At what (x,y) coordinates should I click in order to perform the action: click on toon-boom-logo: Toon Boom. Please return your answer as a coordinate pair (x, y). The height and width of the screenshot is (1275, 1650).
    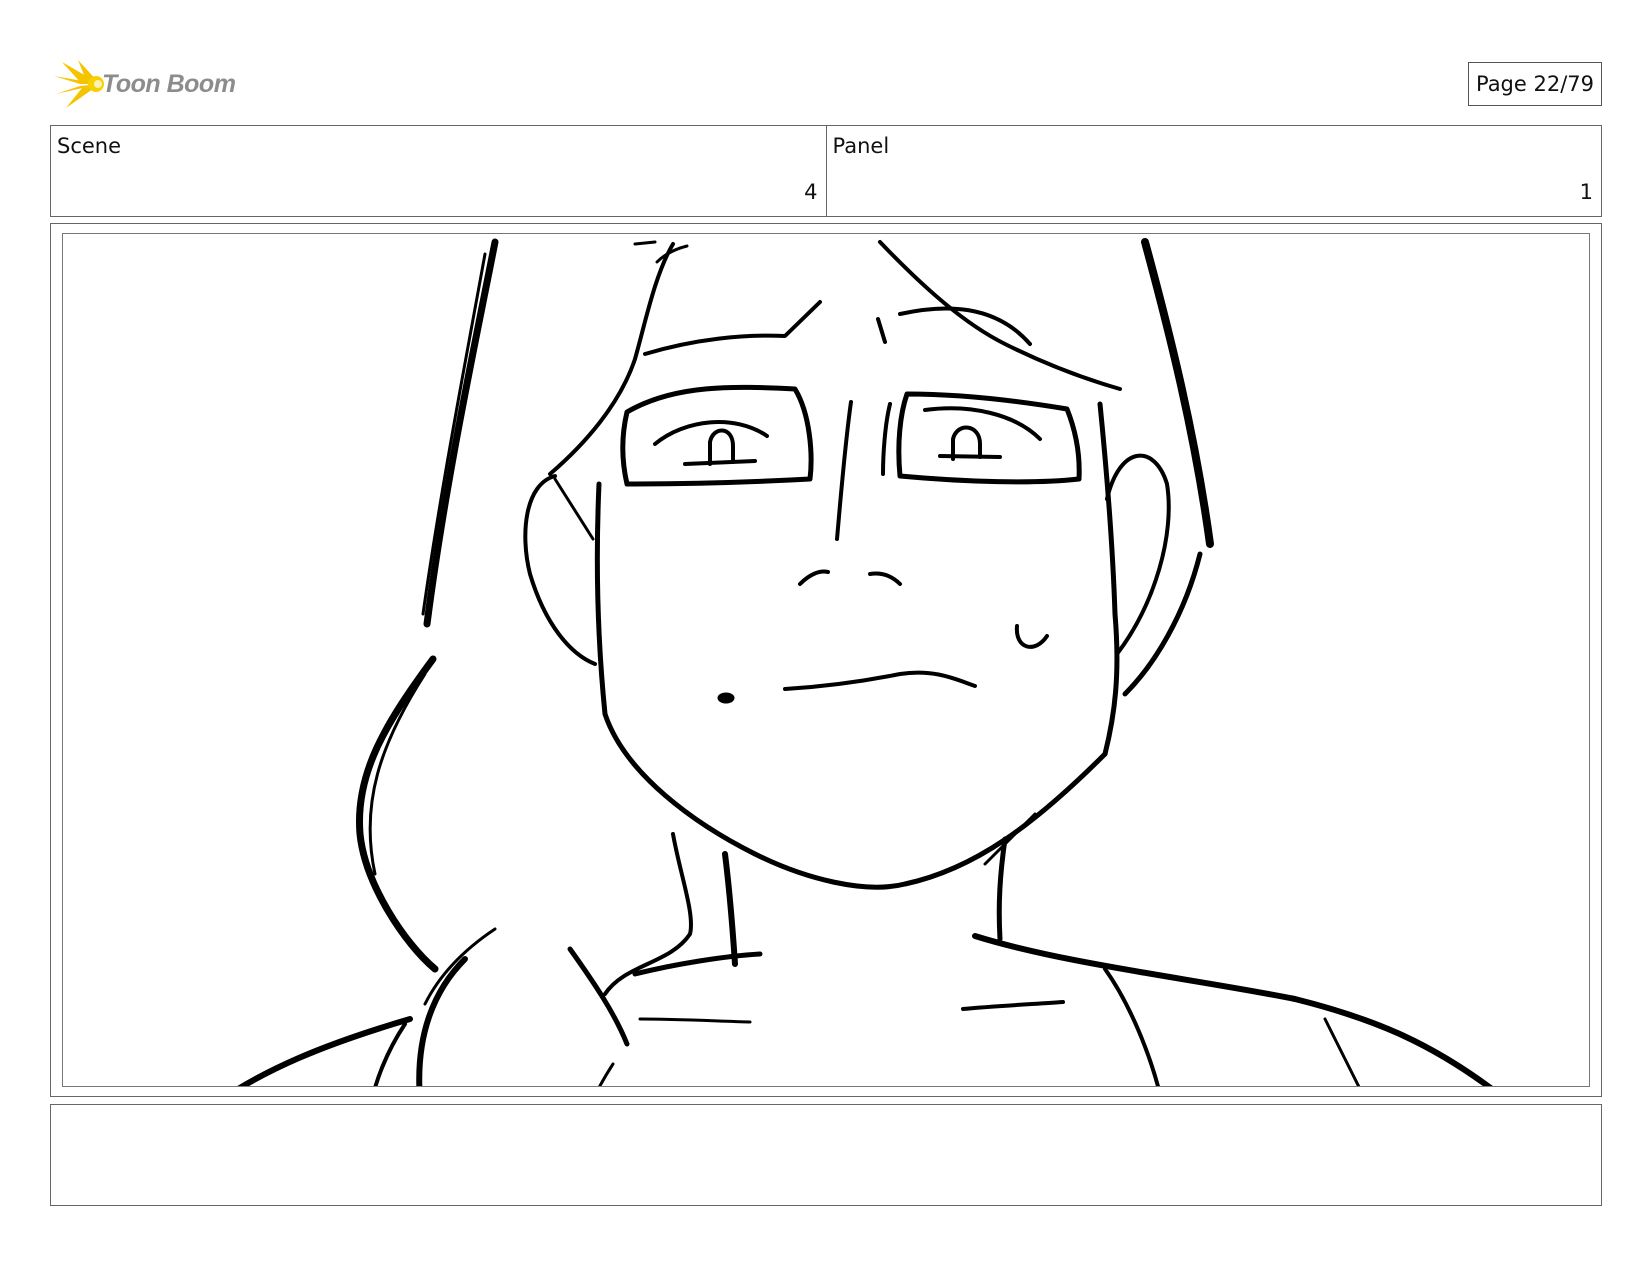
    Looking at the image, I should click on (157, 84).